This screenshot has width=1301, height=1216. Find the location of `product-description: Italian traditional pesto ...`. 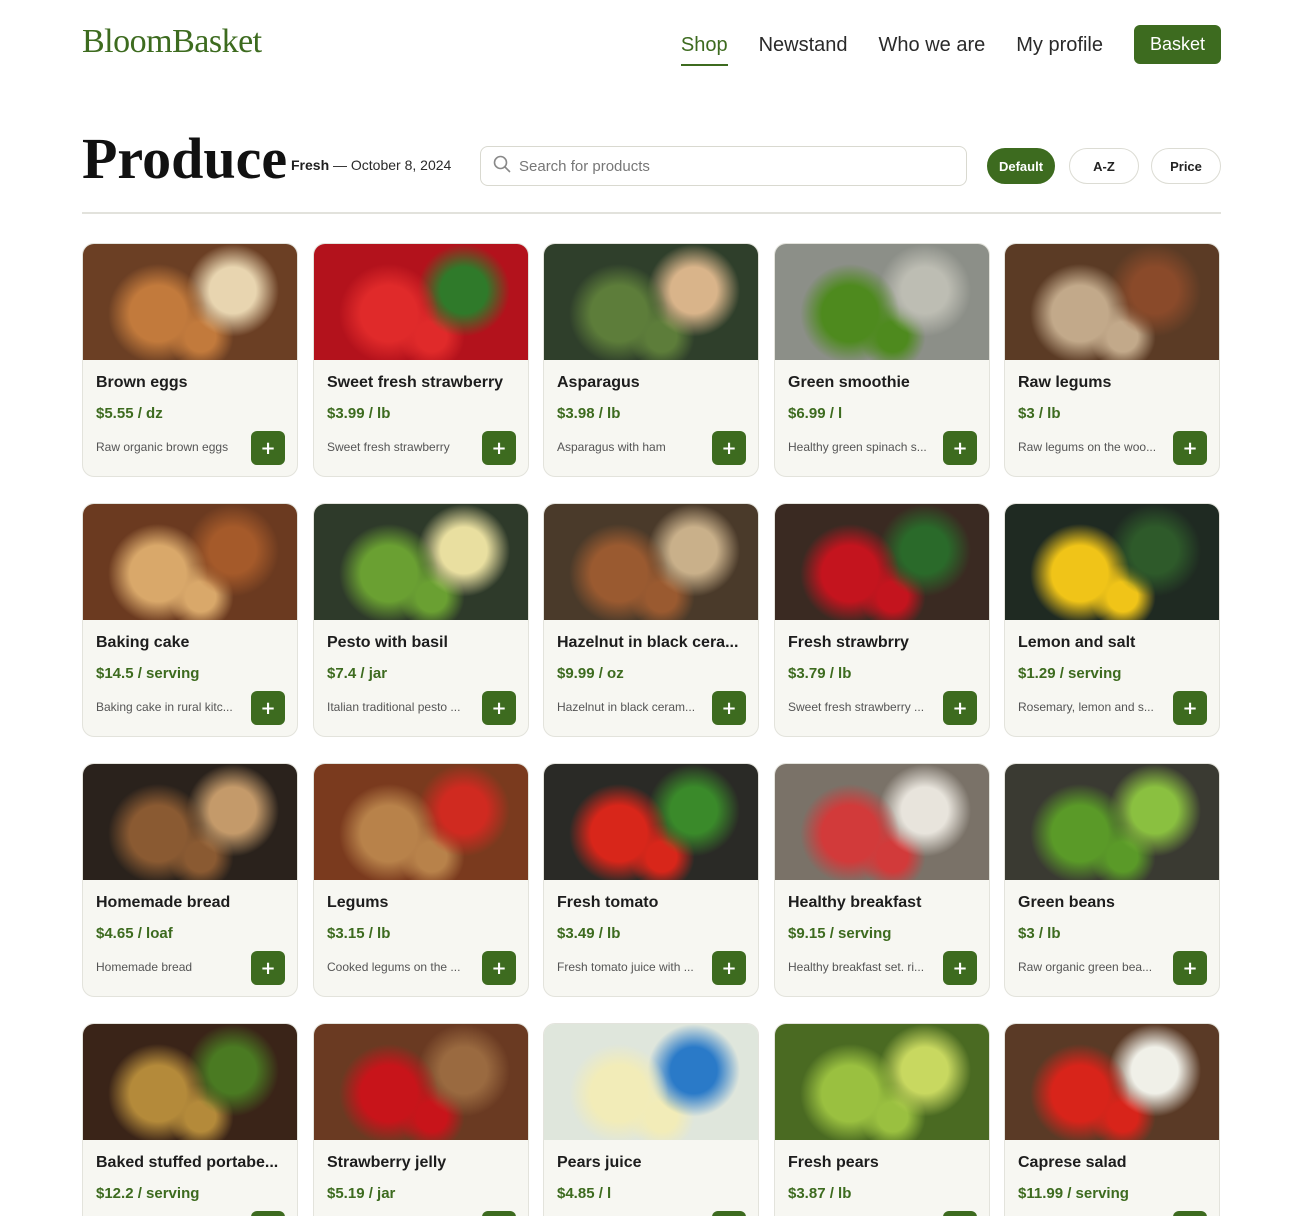

product-description: Italian traditional pesto ... is located at coordinates (394, 707).